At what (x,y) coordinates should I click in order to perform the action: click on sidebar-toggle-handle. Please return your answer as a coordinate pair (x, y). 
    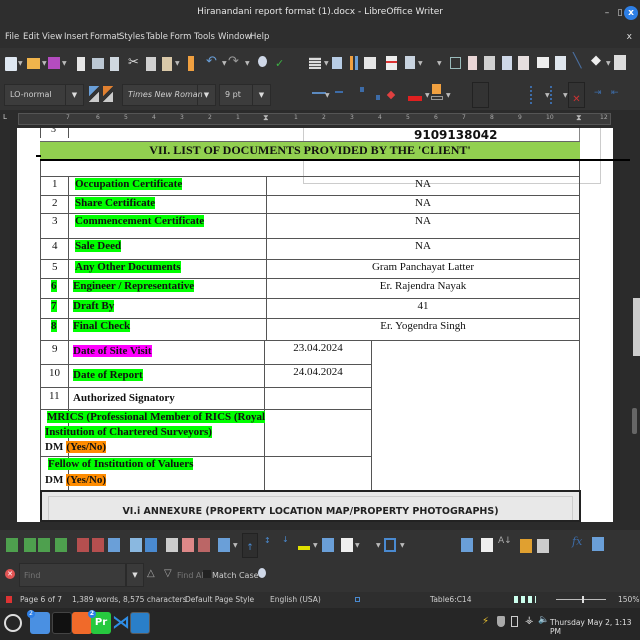
    Looking at the image, I should click on (636, 327).